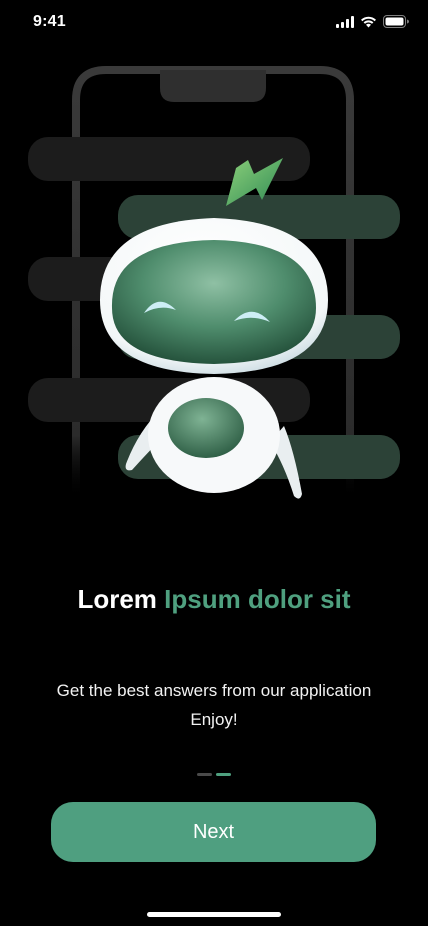 Image resolution: width=428 pixels, height=926 pixels. Describe the element at coordinates (257, 599) in the screenshot. I see `title-accent: Ipsum dolor sit` at that location.